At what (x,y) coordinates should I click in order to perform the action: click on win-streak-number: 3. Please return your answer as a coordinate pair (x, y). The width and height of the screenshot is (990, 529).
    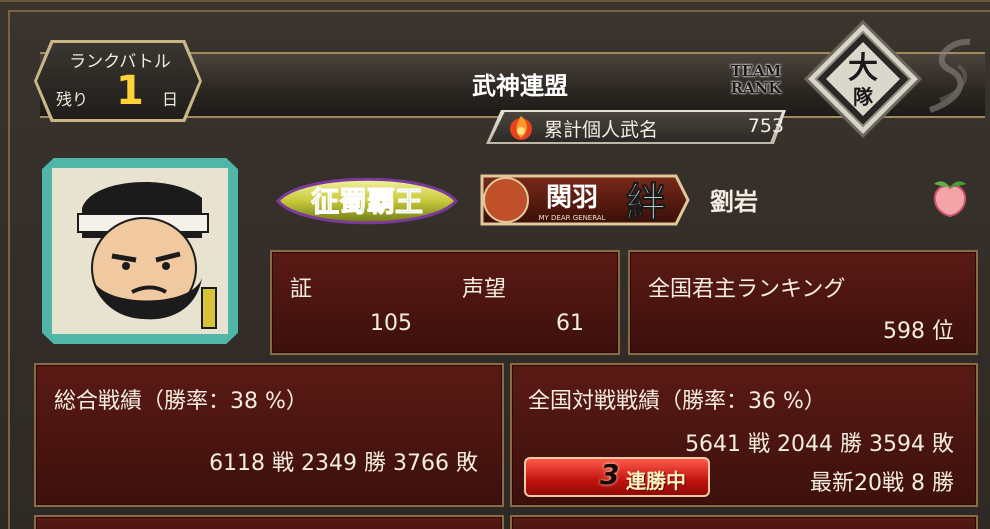
    Looking at the image, I should click on (610, 474).